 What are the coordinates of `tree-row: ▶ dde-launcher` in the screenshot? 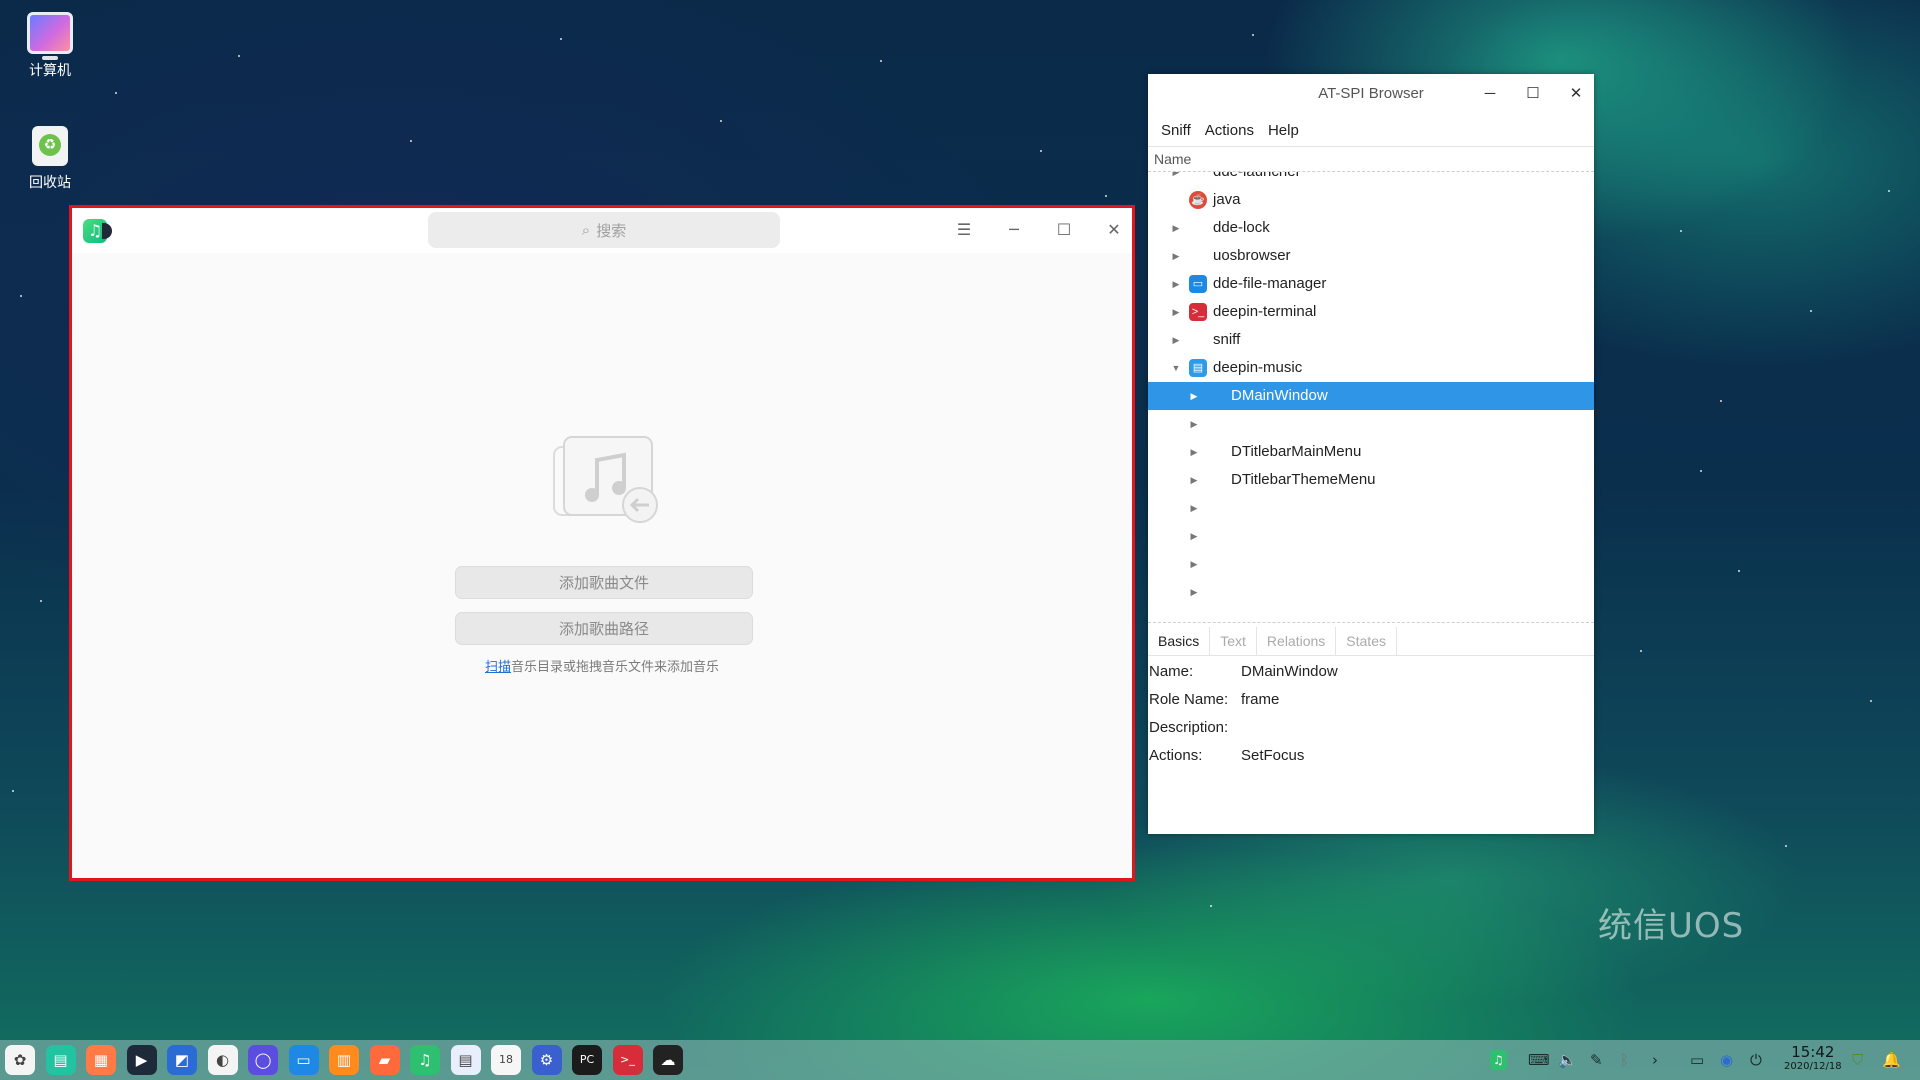 It's located at (1371, 179).